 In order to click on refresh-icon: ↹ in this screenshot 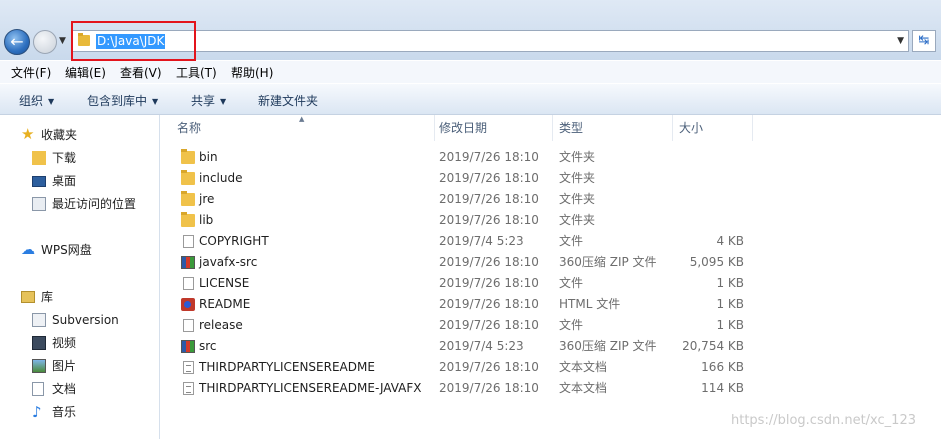, I will do `click(924, 40)`.